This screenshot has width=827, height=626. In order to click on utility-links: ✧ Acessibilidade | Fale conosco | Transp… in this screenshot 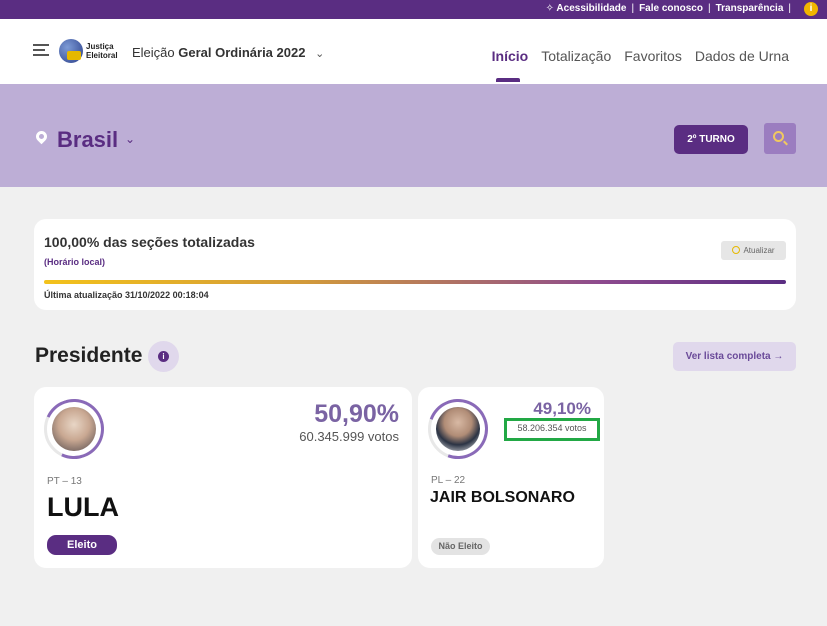, I will do `click(668, 8)`.